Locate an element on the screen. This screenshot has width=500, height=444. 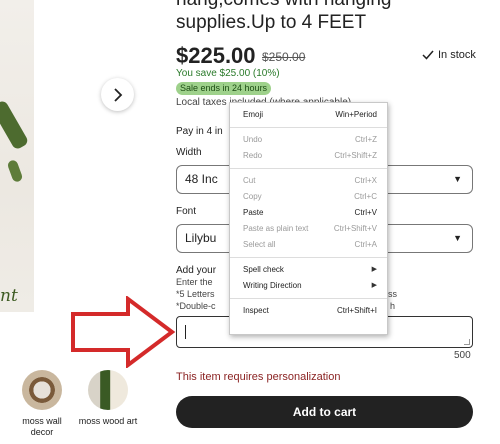
price: $225.00 is located at coordinates (216, 55).